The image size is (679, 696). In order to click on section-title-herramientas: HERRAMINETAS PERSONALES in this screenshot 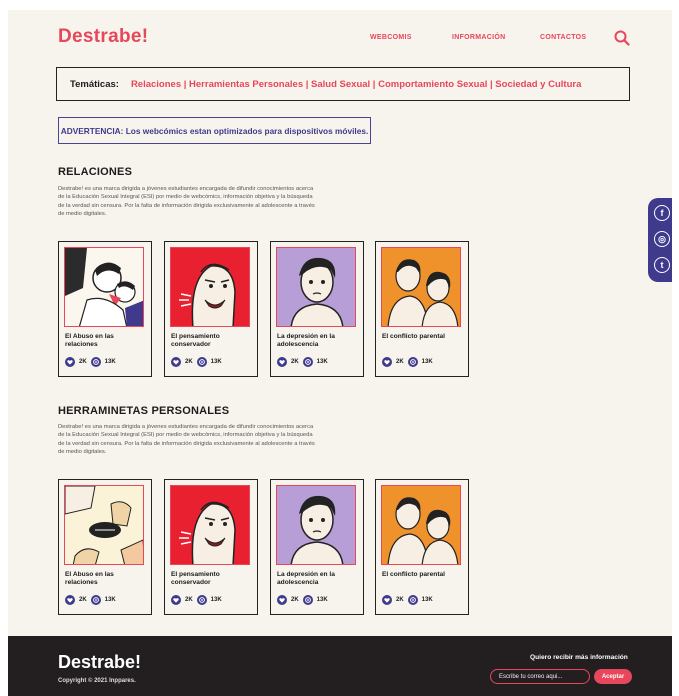, I will do `click(144, 411)`.